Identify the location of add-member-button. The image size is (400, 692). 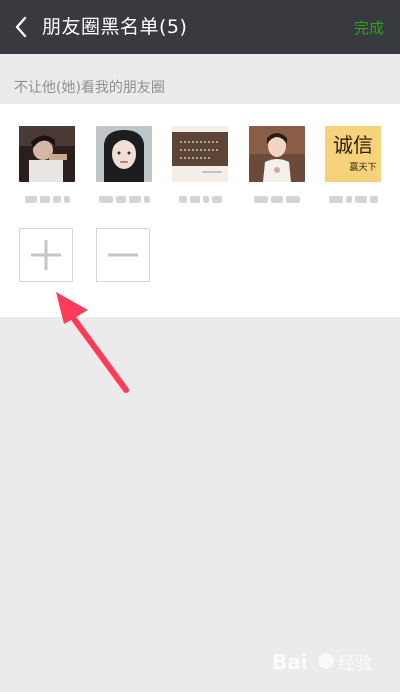
(46, 255).